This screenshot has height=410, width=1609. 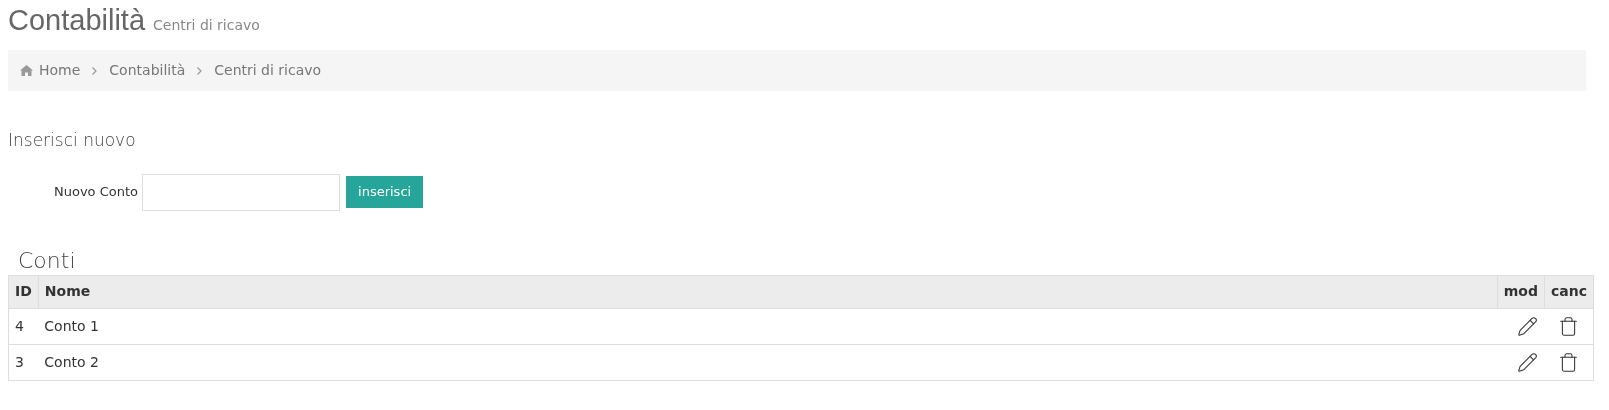 What do you see at coordinates (768, 326) in the screenshot?
I see `table-cell: Conto 1` at bounding box center [768, 326].